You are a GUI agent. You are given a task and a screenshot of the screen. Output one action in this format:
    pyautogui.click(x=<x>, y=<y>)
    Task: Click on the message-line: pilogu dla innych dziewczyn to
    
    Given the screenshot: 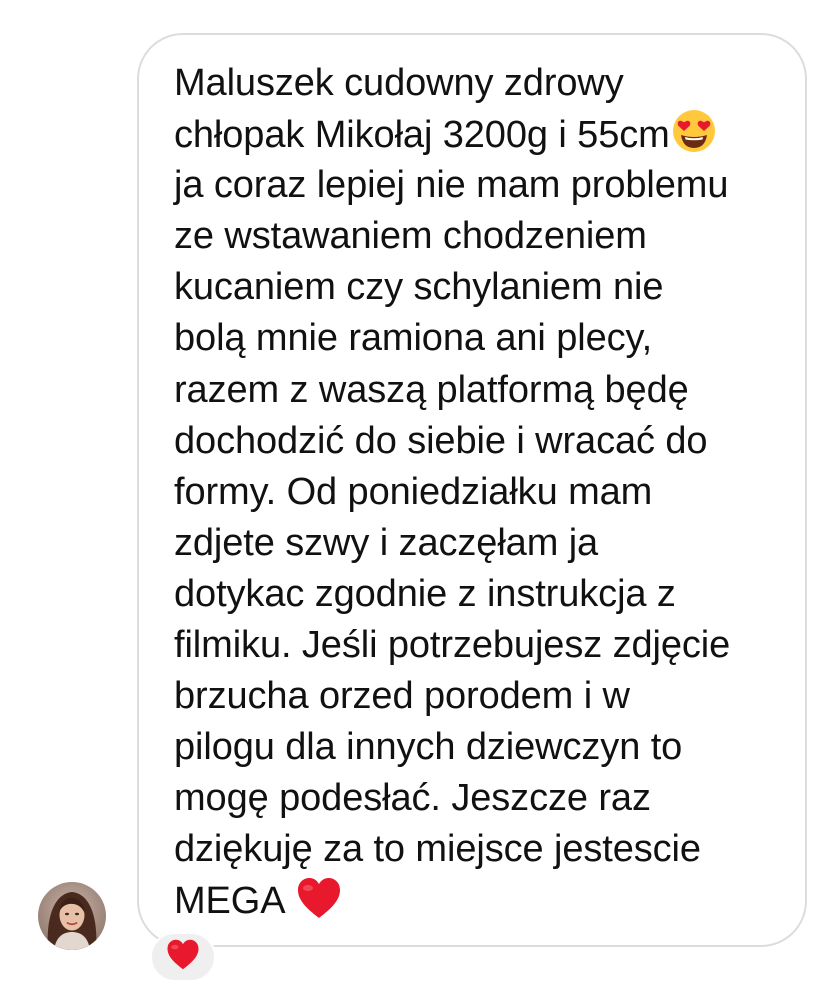 What is the action you would take?
    pyautogui.click(x=428, y=747)
    